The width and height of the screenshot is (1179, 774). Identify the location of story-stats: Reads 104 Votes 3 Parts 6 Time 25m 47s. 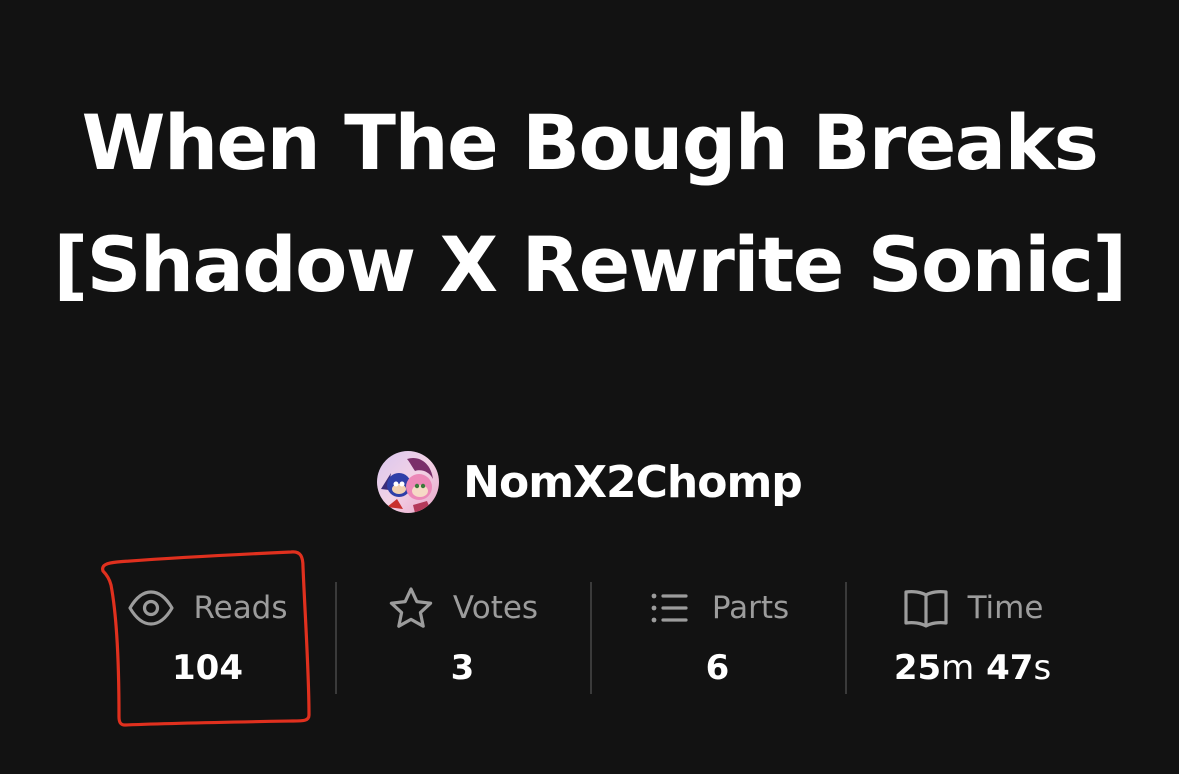
(590, 638).